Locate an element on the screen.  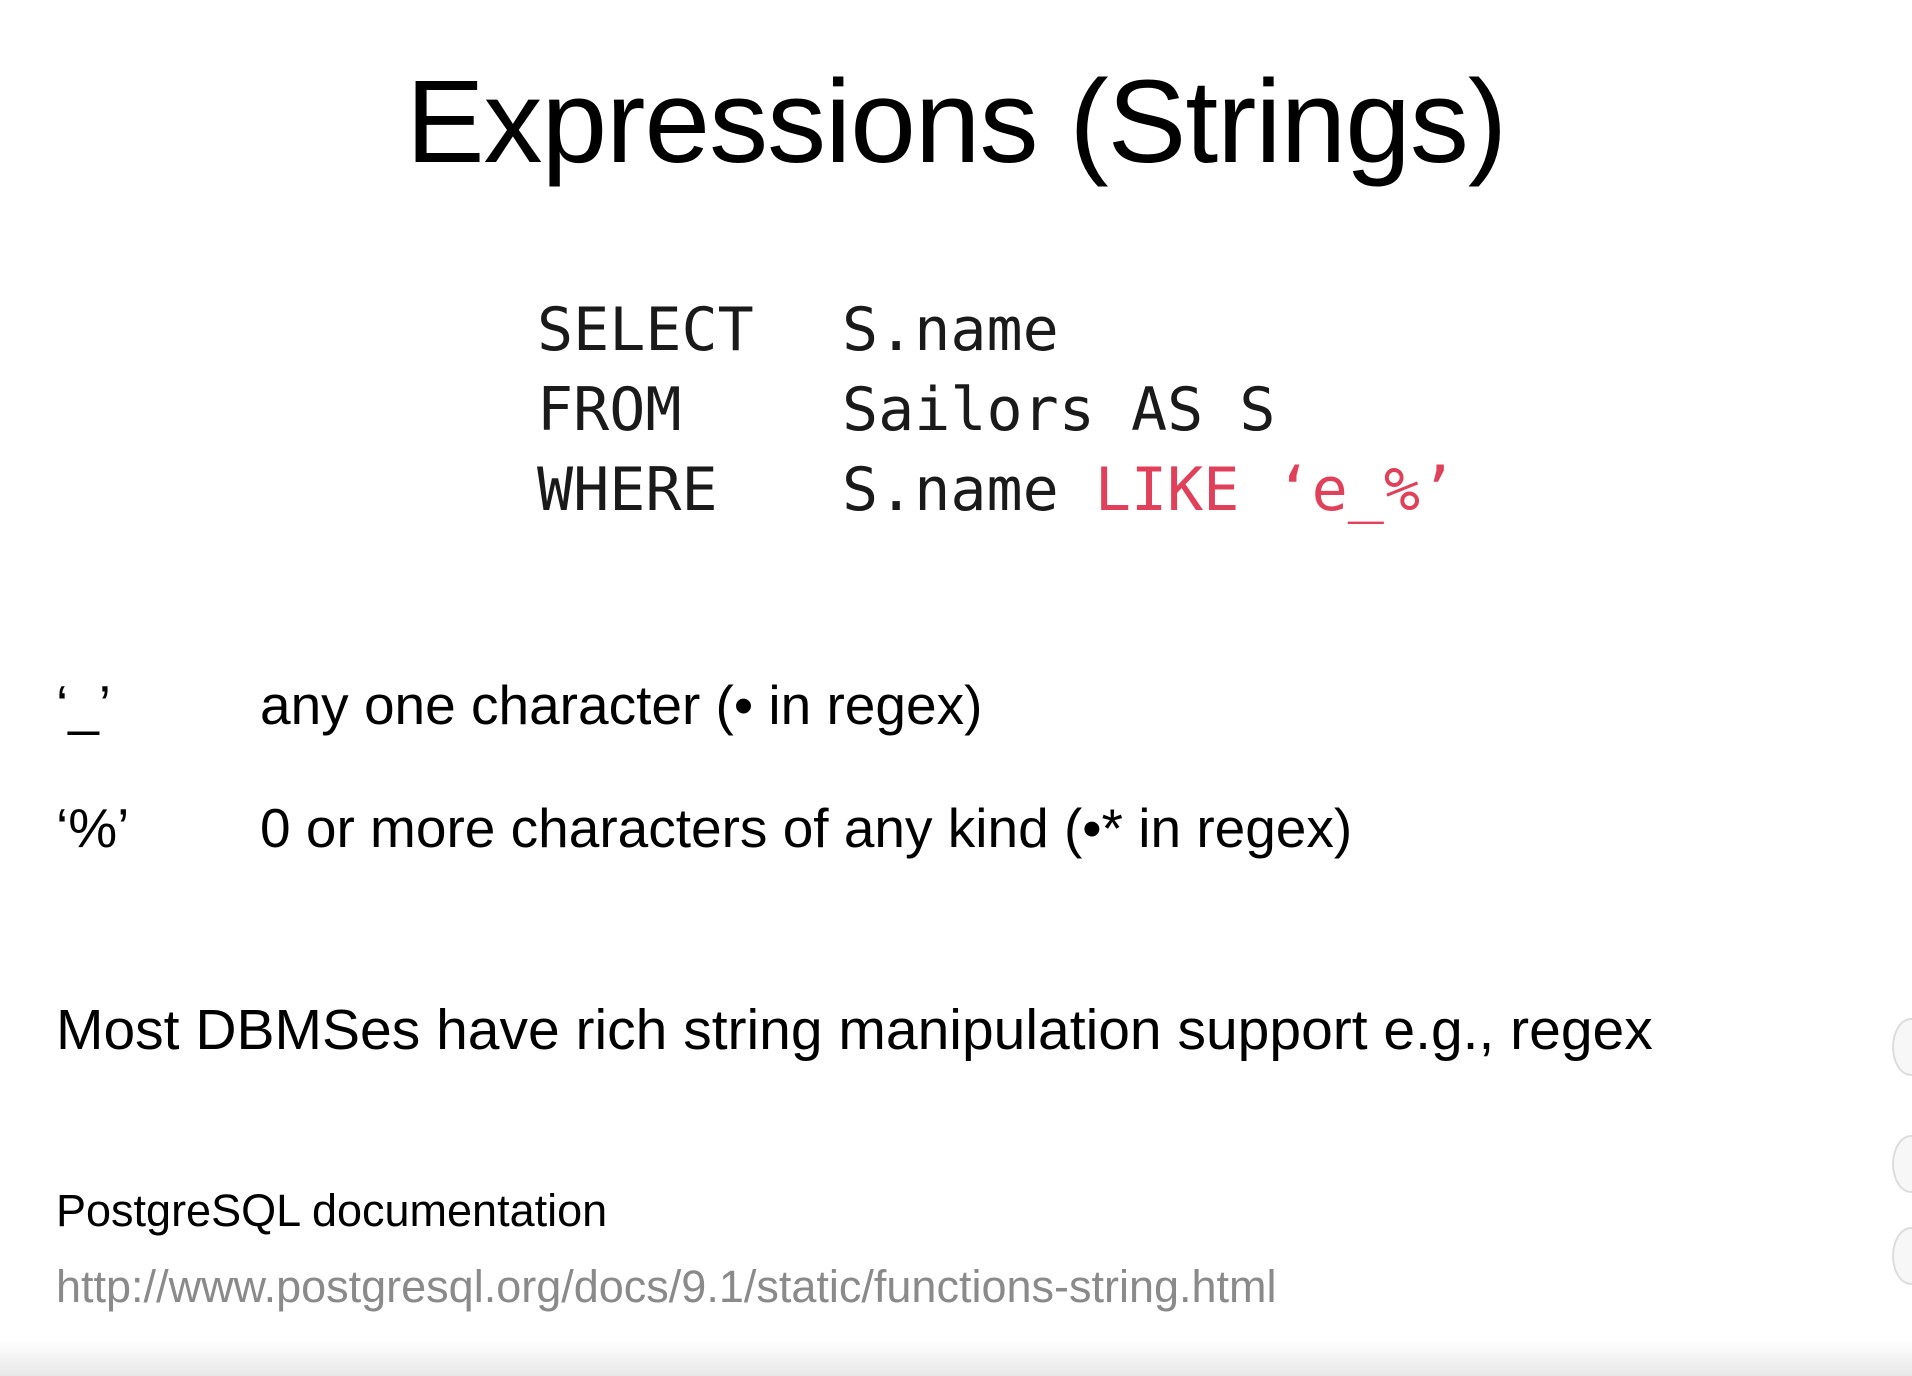
sql-keyword: SELECT is located at coordinates (645, 330).